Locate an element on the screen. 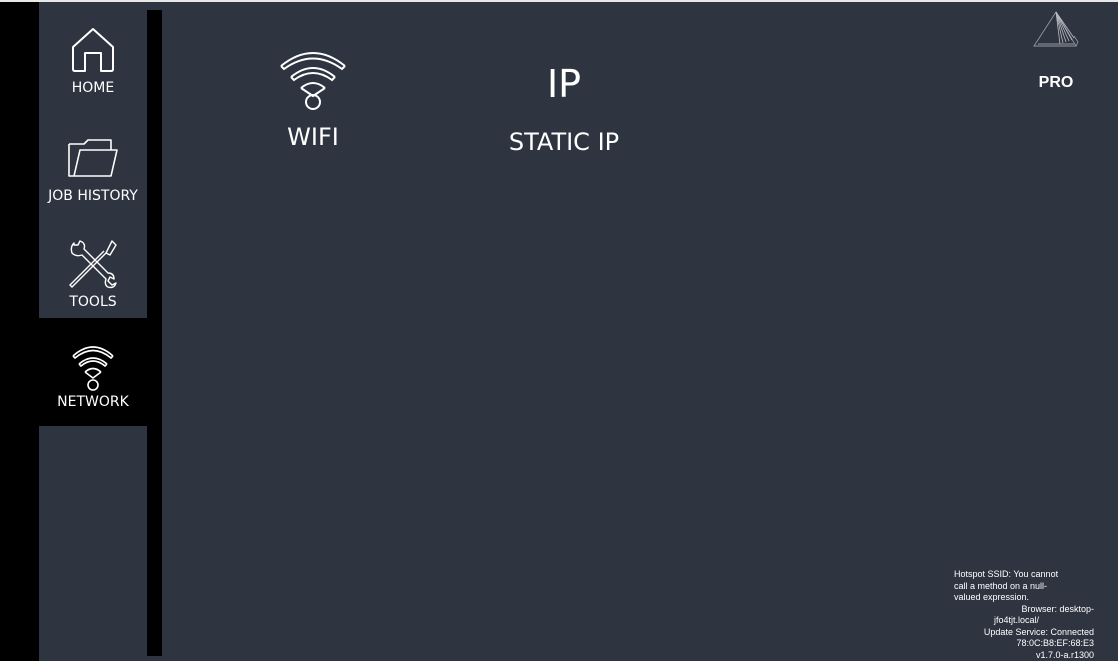  browser-line-2: jfo4tjt.local/ is located at coordinates (1017, 620).